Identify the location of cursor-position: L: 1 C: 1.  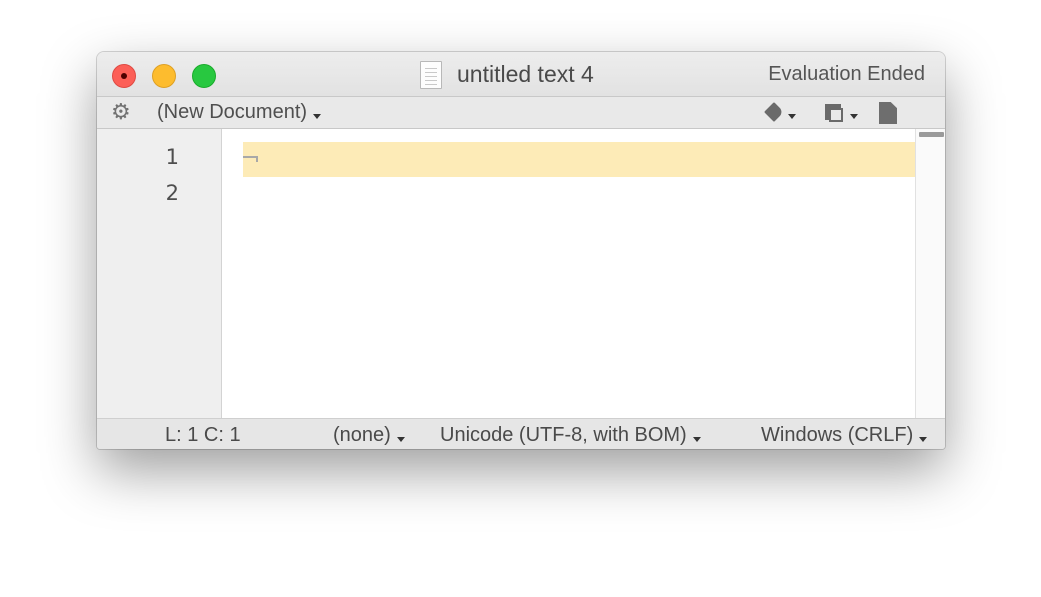
(203, 435).